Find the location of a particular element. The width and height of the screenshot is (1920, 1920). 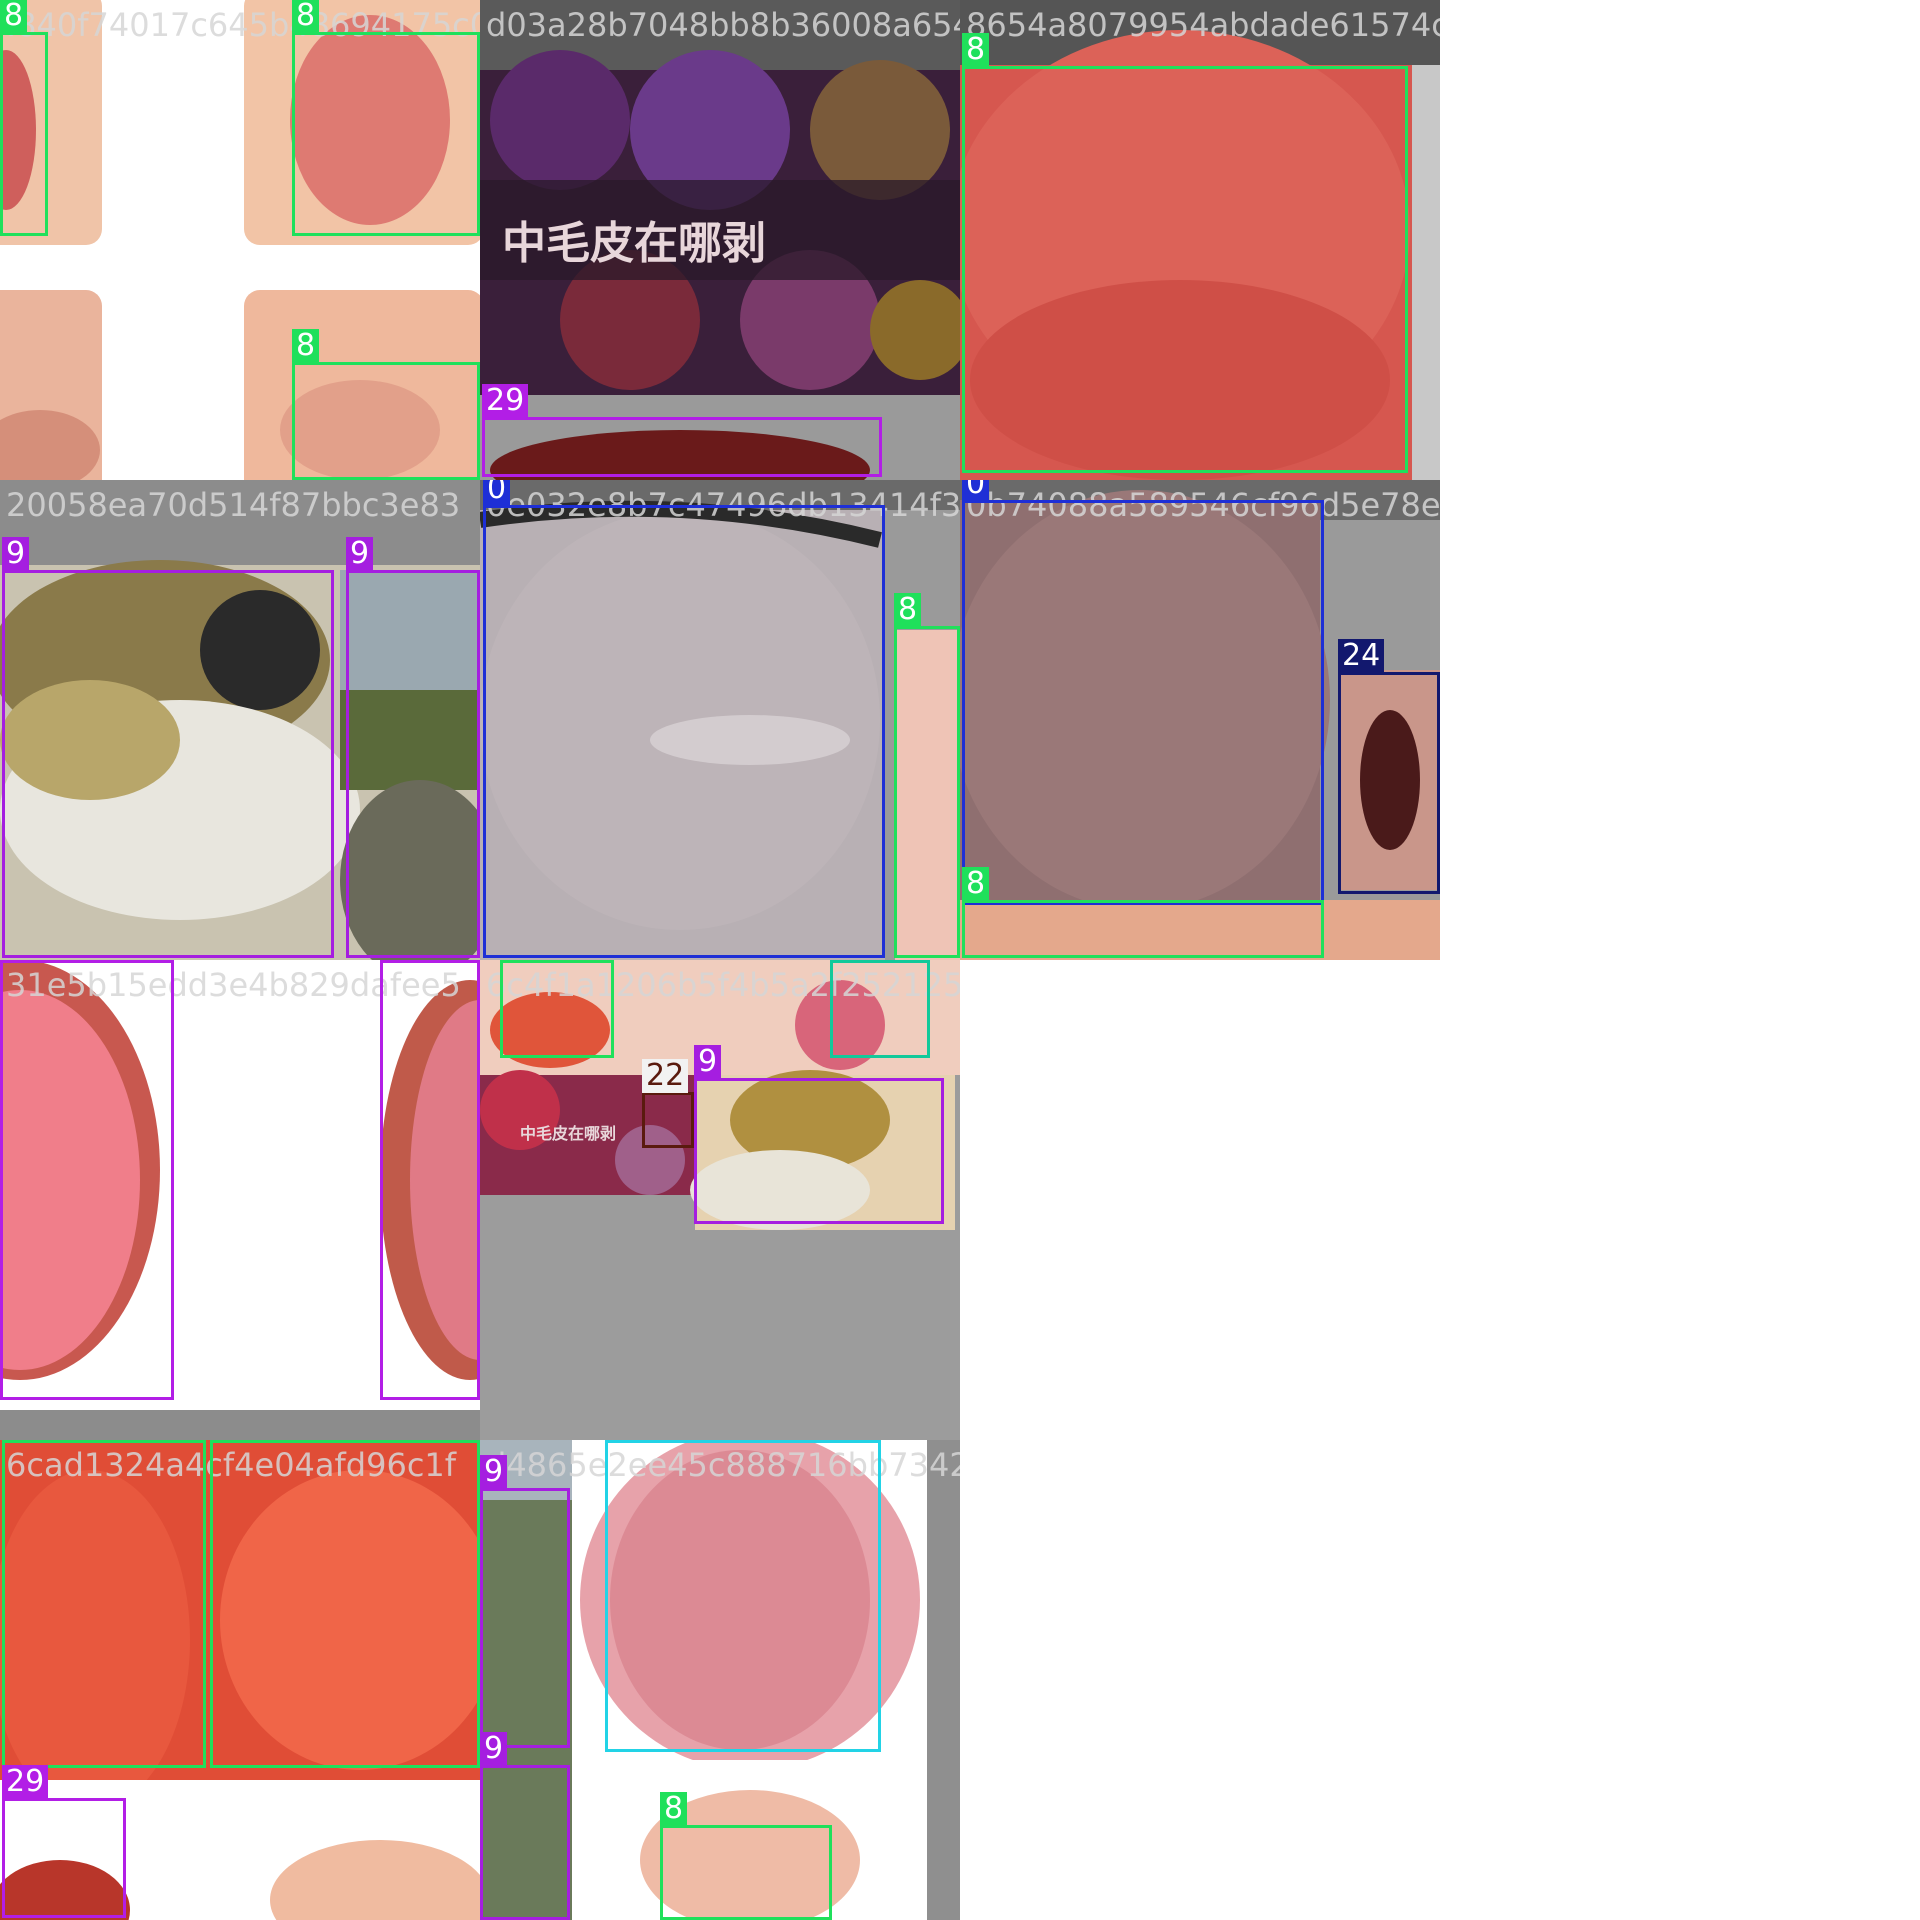

image-tile-9: 6cad1324a4cf4e04afd96c1f 8 8 29 is located at coordinates (240, 1680).